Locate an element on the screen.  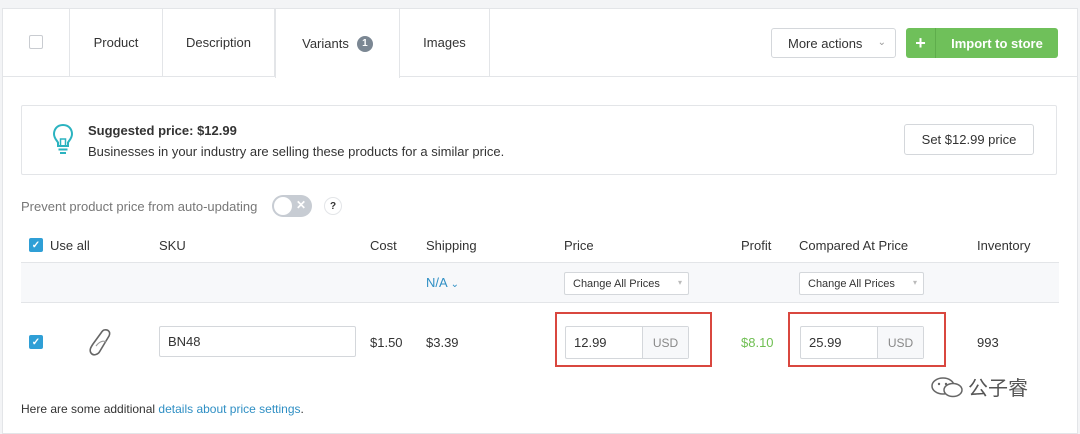
shipping-select-value: N/A is located at coordinates (436, 282).